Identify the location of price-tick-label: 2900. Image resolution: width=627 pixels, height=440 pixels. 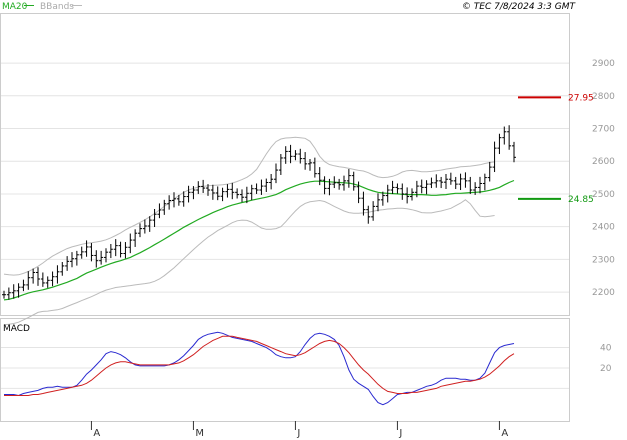
(603, 64).